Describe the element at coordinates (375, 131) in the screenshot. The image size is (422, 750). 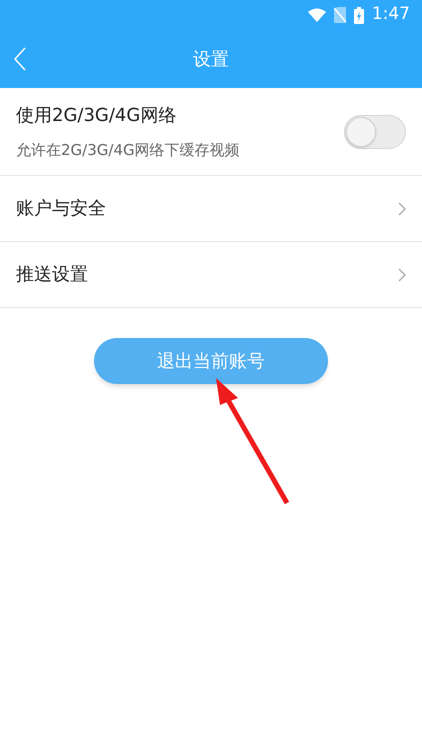
I see `network-toggle` at that location.